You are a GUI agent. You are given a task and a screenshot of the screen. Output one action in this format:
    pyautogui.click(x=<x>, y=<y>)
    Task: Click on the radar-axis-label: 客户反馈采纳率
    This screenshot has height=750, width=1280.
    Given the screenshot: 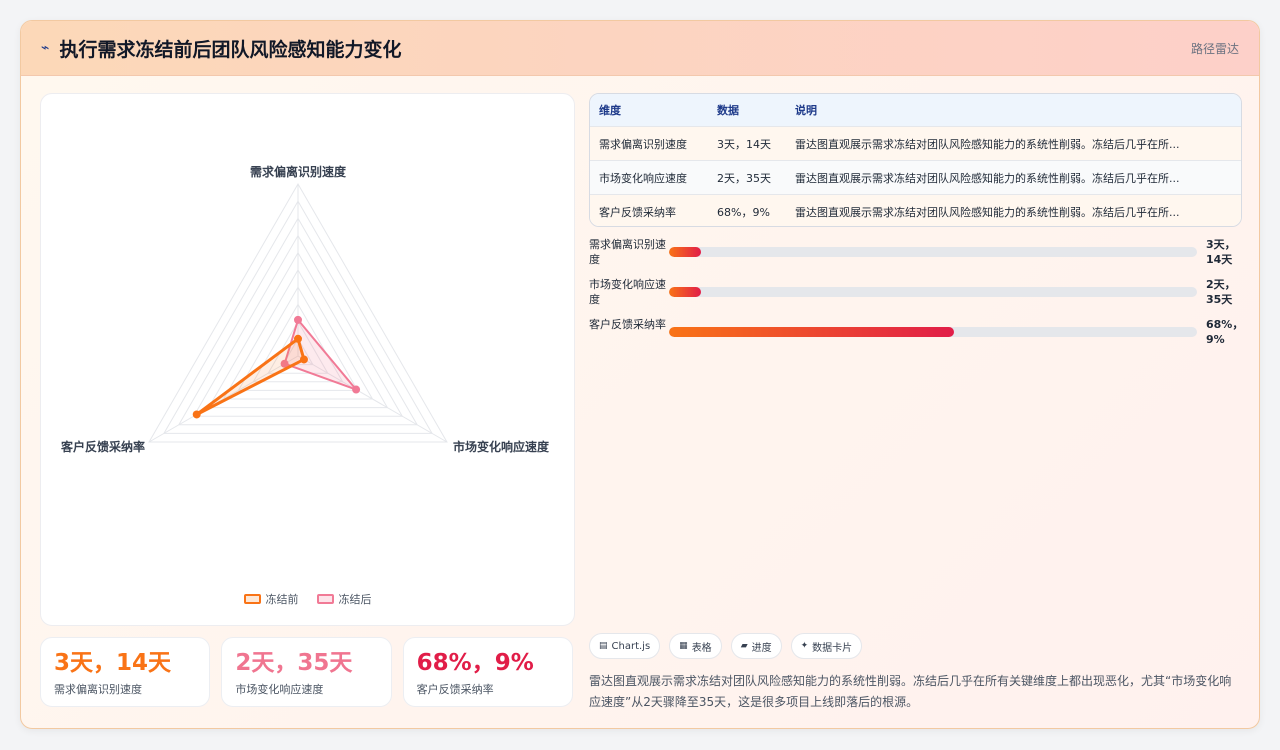 What is the action you would take?
    pyautogui.click(x=102, y=446)
    